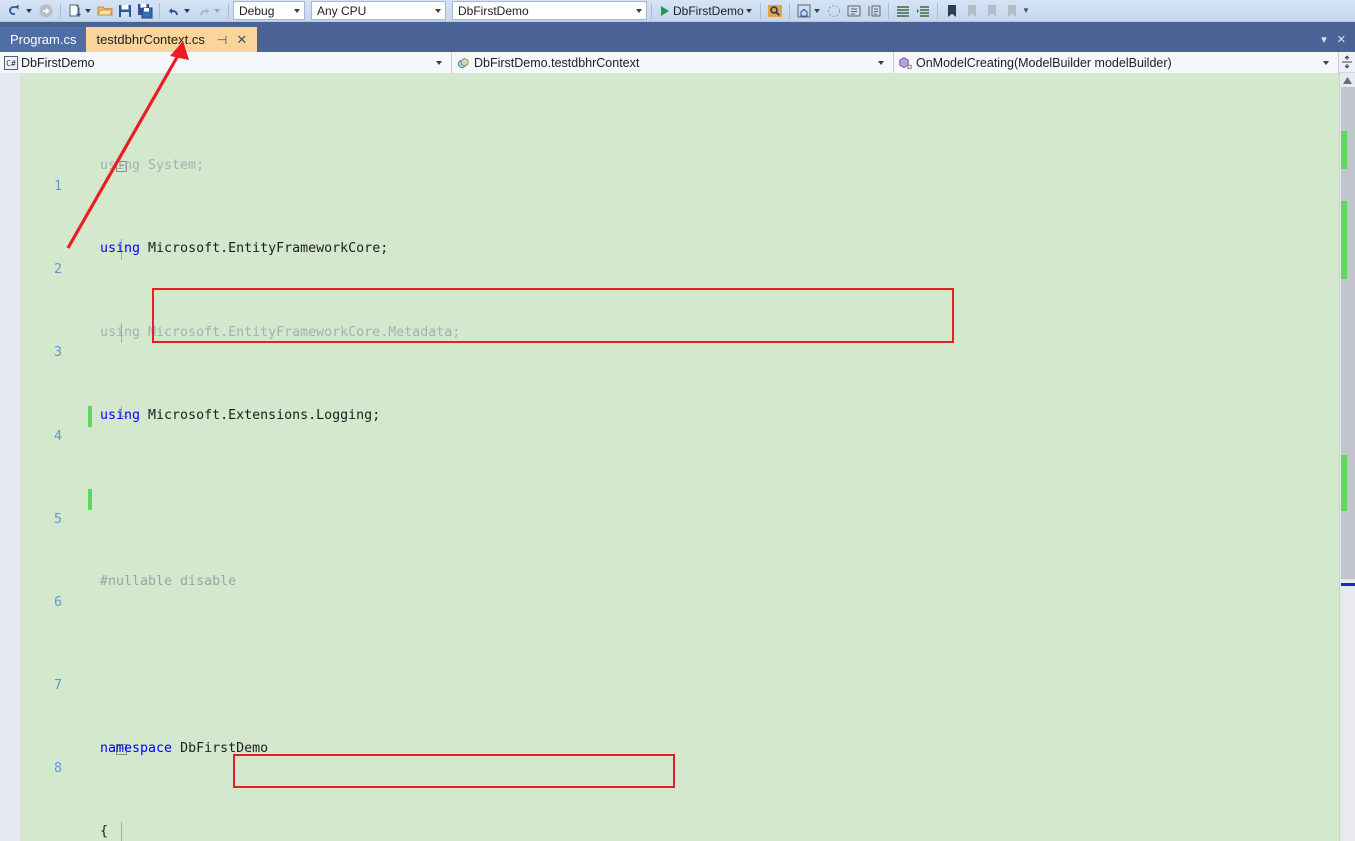  I want to click on startup-project-value: DbFirstDemo, so click(493, 10).